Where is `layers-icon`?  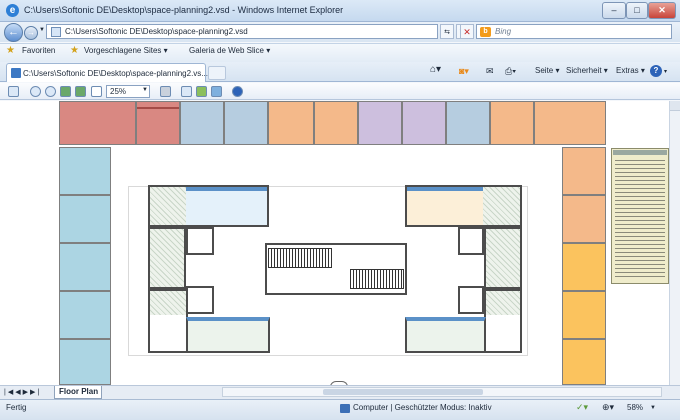
layers-icon is located at coordinates (186, 91).